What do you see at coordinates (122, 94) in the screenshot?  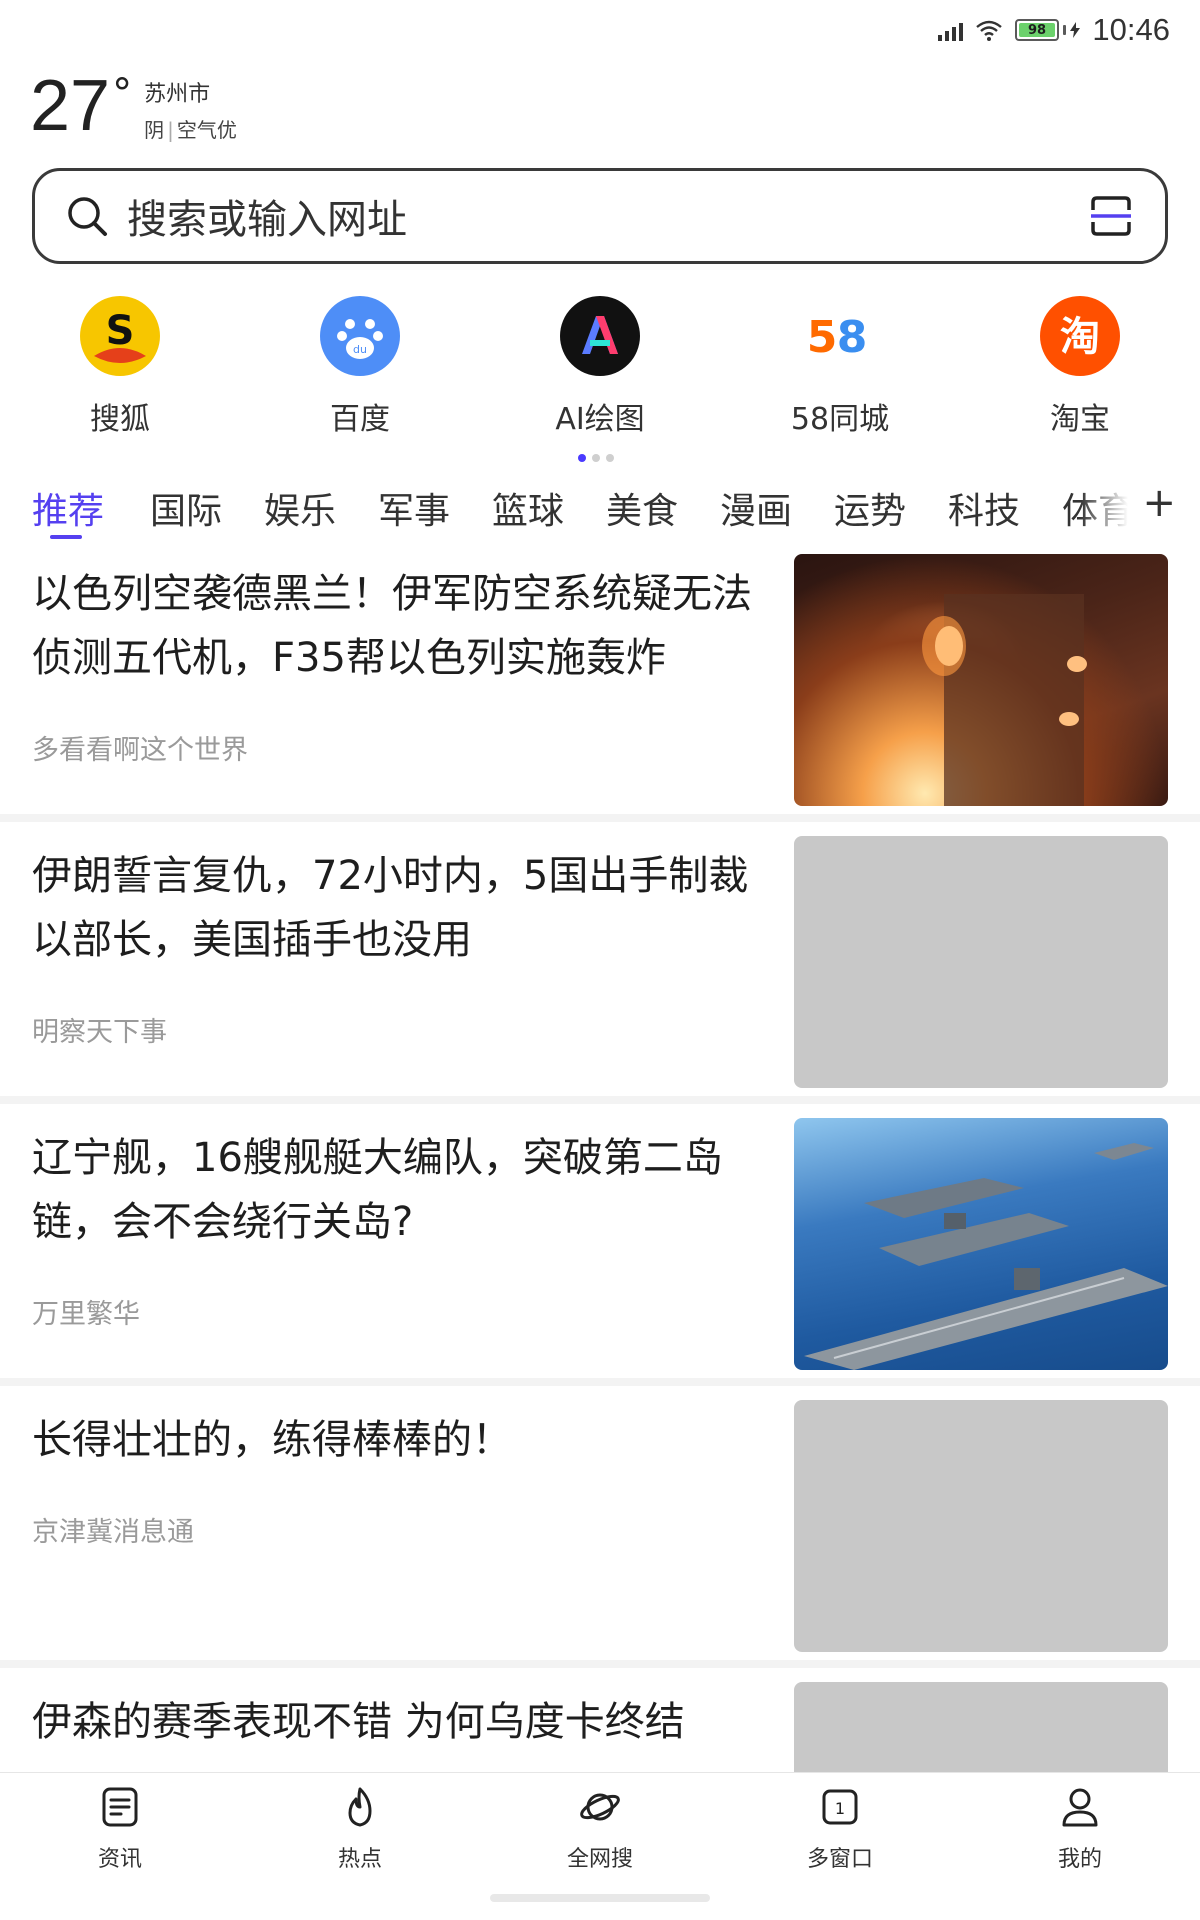 I see `degree-symbol: °` at bounding box center [122, 94].